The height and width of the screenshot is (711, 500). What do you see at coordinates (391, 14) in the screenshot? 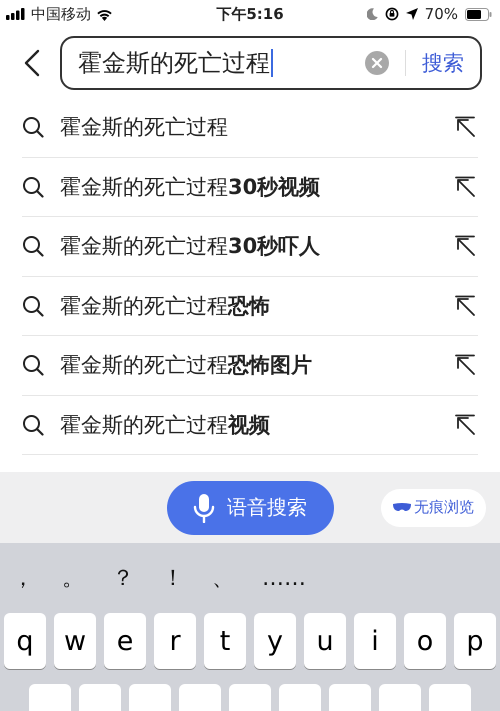
I see `rotation-lock-icon` at bounding box center [391, 14].